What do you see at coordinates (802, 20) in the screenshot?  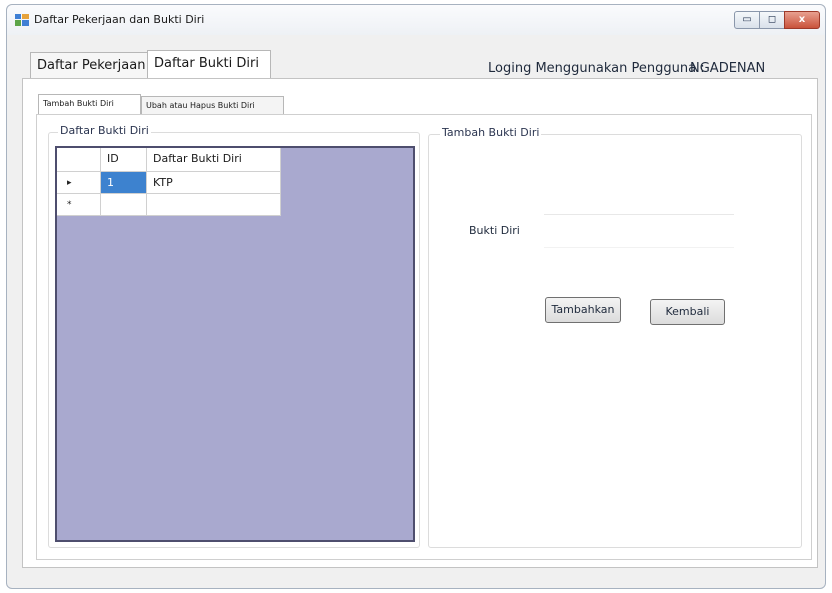 I see `close-button: x` at bounding box center [802, 20].